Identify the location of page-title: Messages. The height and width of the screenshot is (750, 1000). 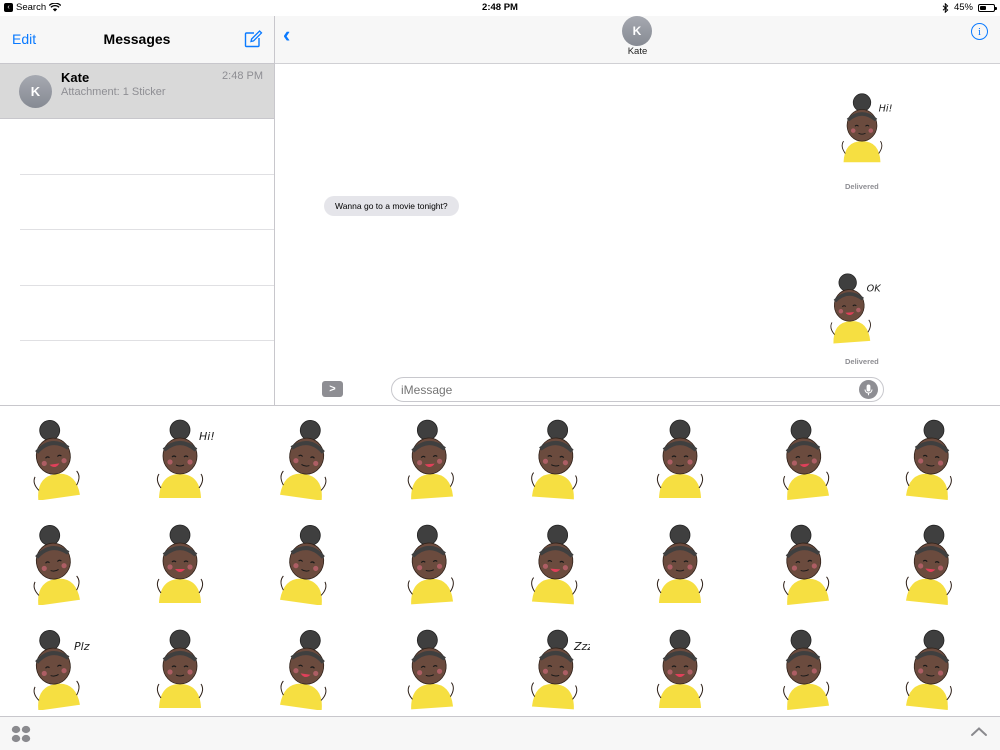
(137, 39).